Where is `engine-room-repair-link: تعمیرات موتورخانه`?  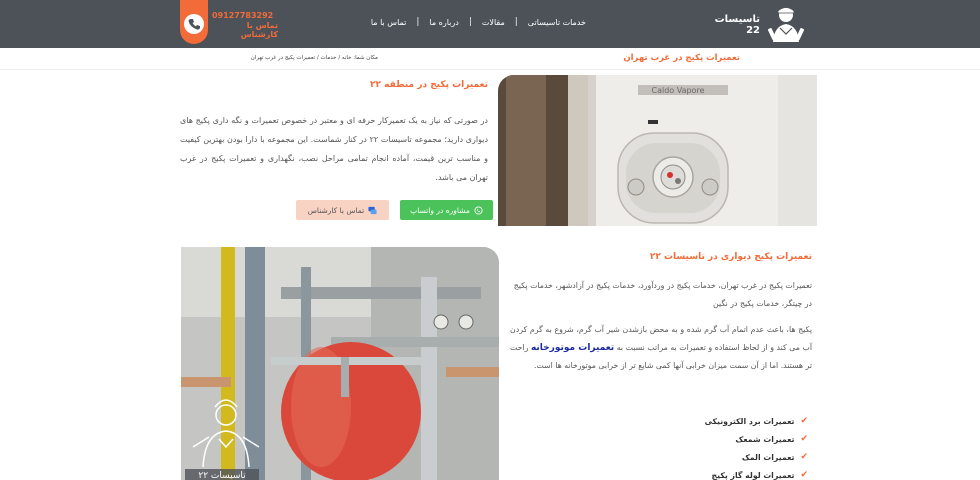 engine-room-repair-link: تعمیرات موتورخانه is located at coordinates (572, 348).